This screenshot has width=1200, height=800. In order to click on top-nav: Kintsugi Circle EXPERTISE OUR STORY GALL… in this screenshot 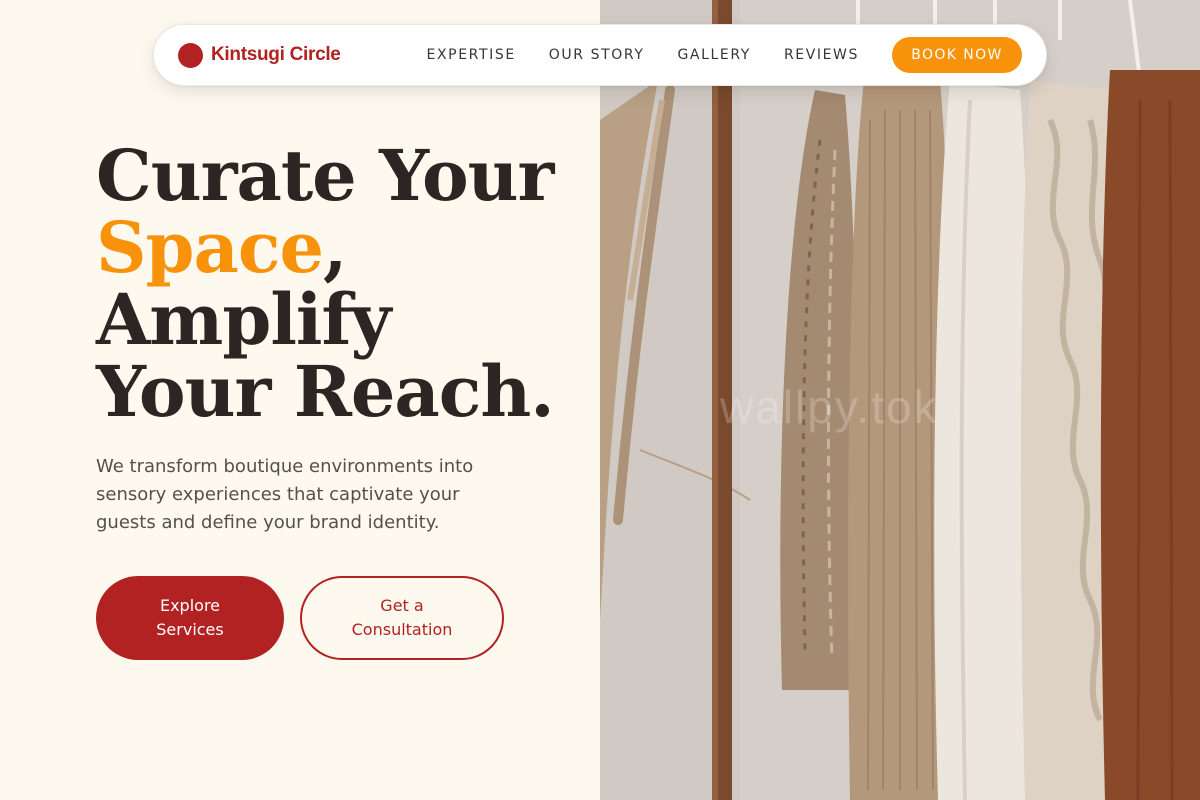, I will do `click(600, 55)`.